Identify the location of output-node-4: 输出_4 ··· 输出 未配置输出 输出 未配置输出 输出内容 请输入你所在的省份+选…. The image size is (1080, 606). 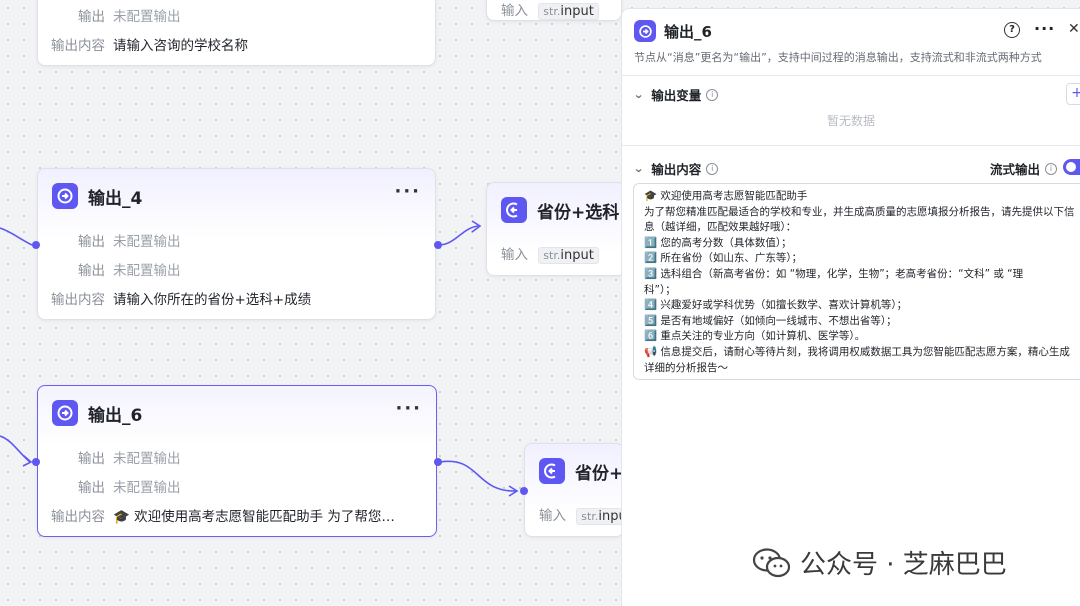
(236, 244).